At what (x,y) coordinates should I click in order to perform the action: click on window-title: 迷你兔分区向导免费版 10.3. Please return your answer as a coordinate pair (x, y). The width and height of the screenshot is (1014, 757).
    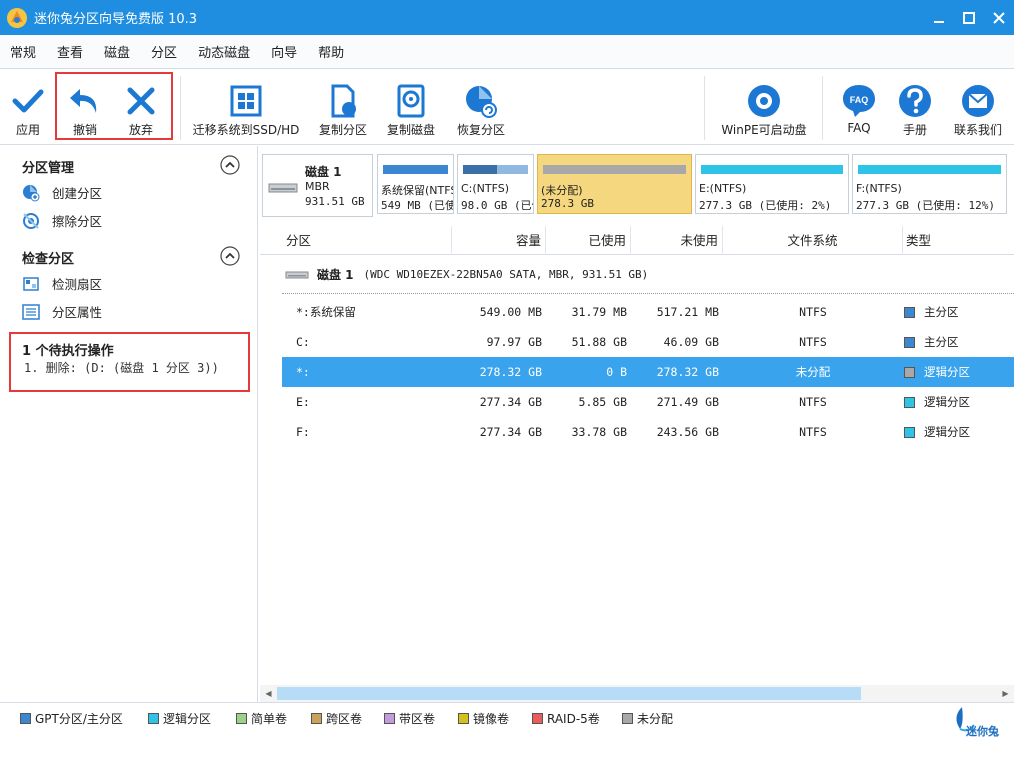
    Looking at the image, I should click on (116, 19).